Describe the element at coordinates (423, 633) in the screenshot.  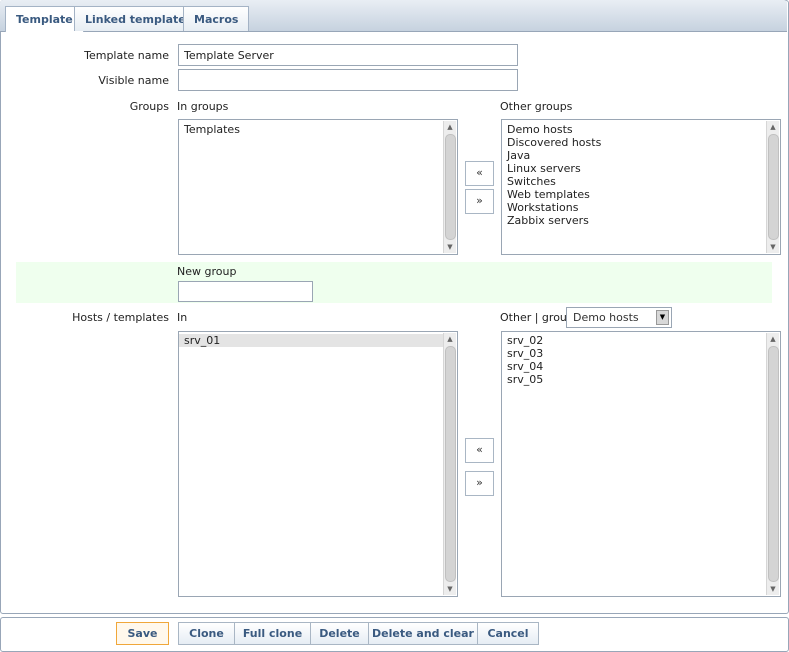
I see `delete-and-clear-button: Delete and clear` at that location.